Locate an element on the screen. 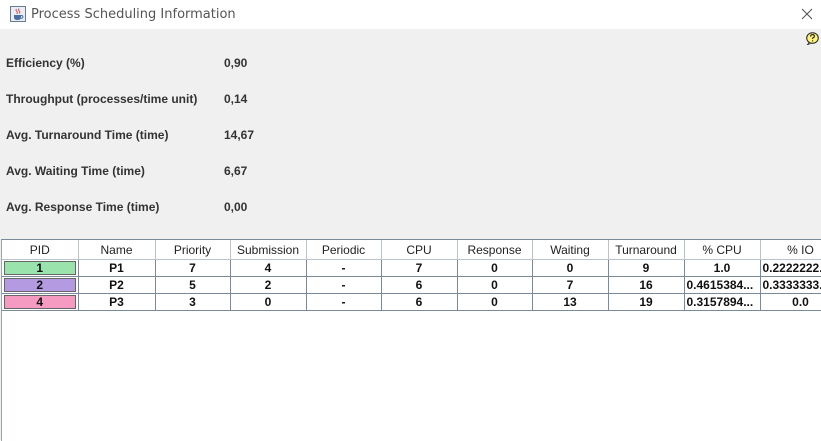 Image resolution: width=821 pixels, height=441 pixels. help-icon is located at coordinates (812, 38).